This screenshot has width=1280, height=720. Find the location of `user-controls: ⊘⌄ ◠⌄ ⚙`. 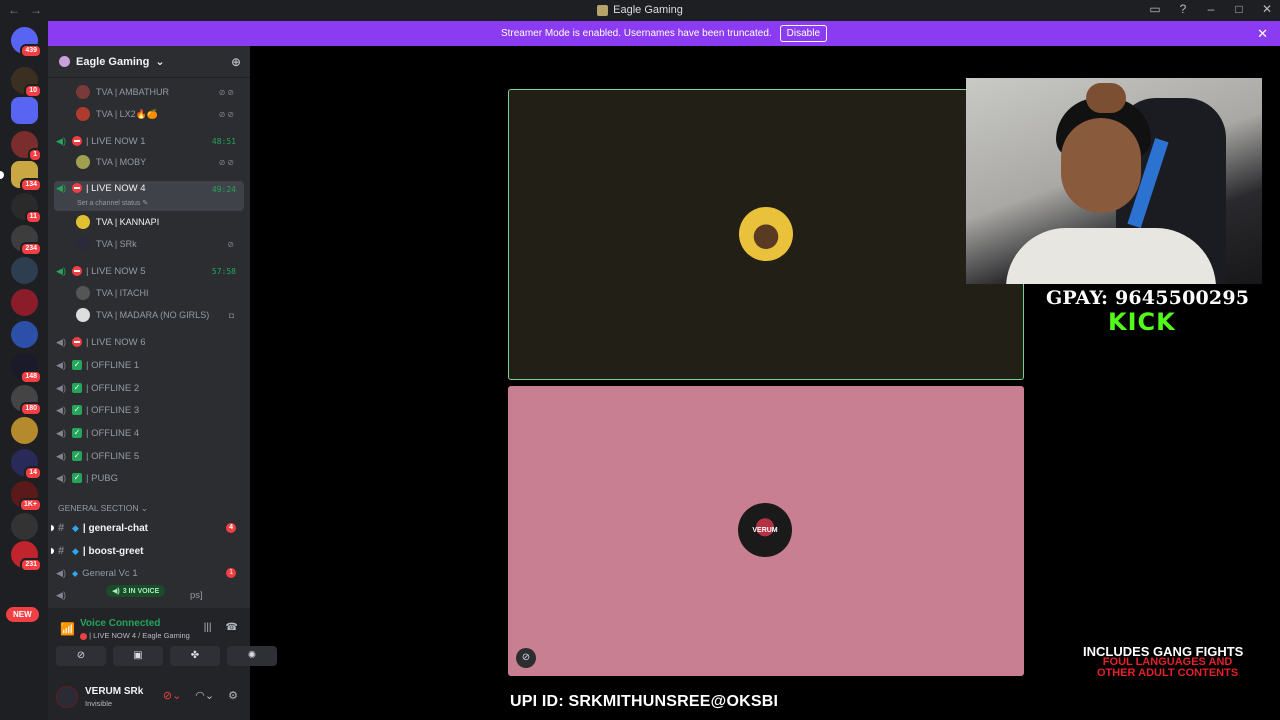

user-controls: ⊘⌄ ◠⌄ ⚙ is located at coordinates (200, 695).